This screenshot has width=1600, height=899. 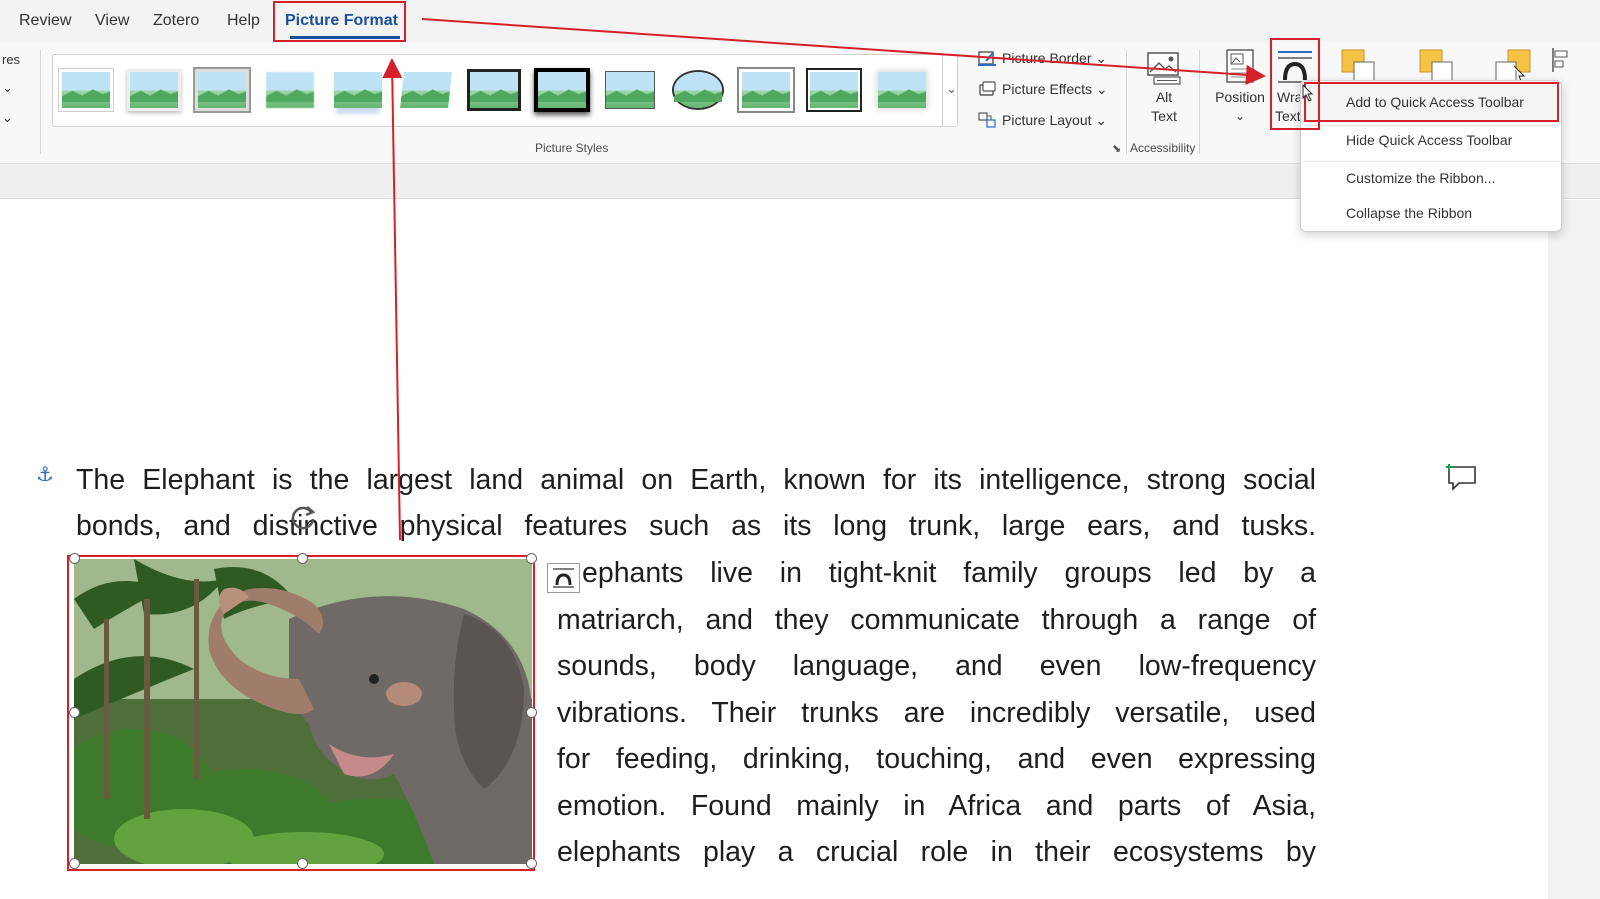 What do you see at coordinates (1308, 92) in the screenshot?
I see `mouse-cursor-icon` at bounding box center [1308, 92].